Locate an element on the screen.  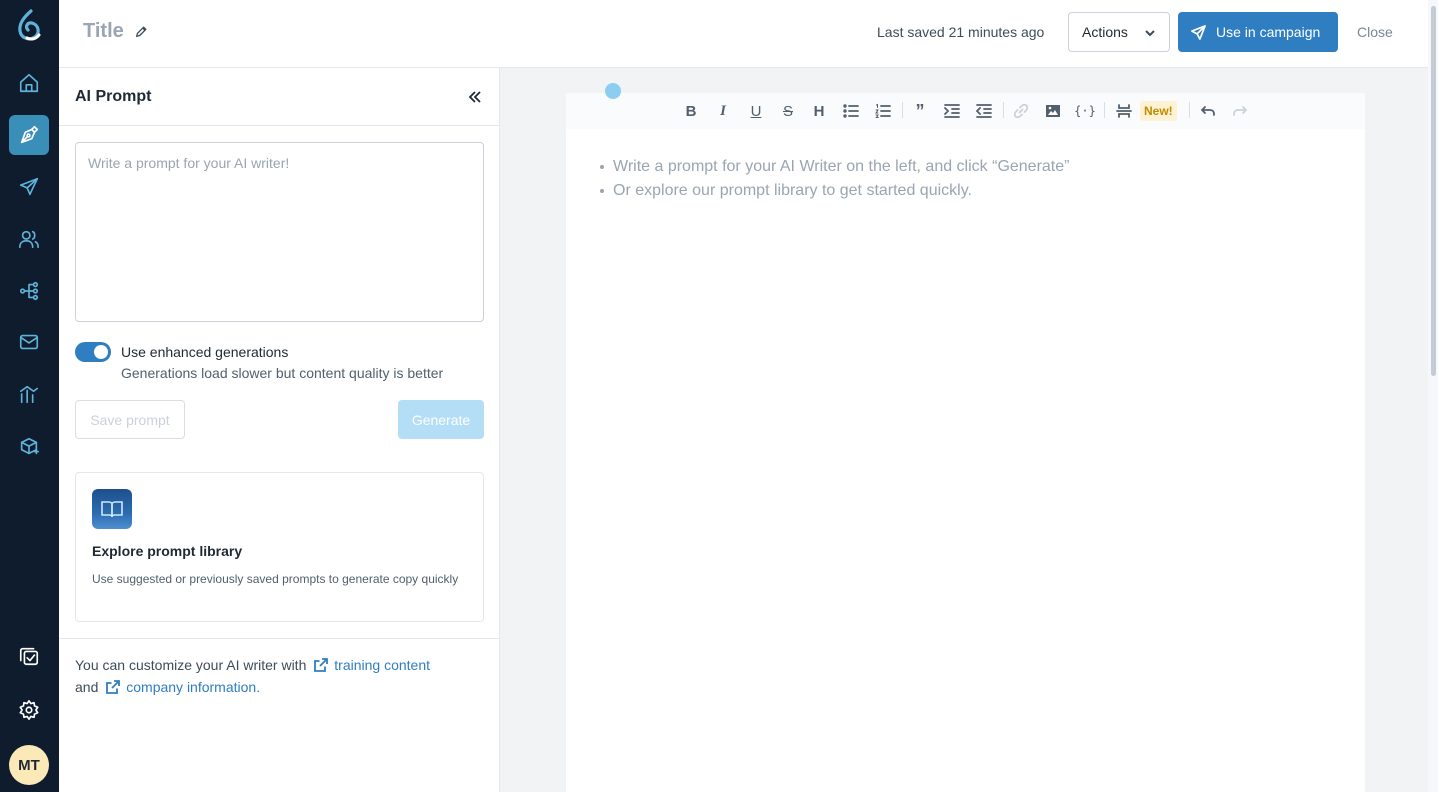
nav-tasks is located at coordinates (29, 656).